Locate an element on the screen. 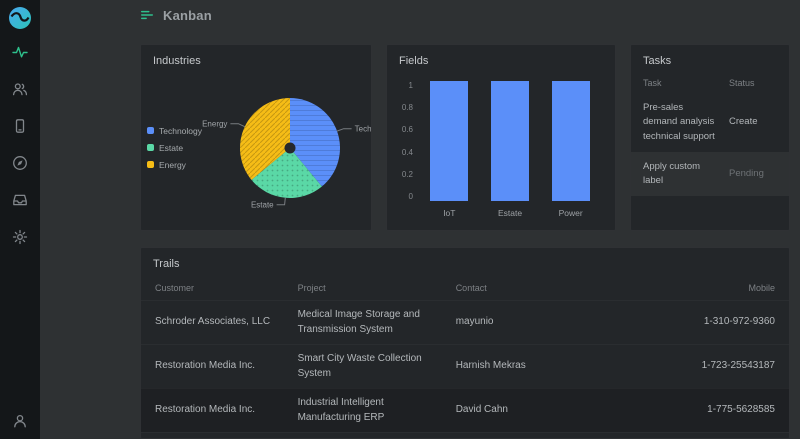 This screenshot has height=439, width=800. trail-cell-mobile: 1-723-25543187 is located at coordinates (738, 366).